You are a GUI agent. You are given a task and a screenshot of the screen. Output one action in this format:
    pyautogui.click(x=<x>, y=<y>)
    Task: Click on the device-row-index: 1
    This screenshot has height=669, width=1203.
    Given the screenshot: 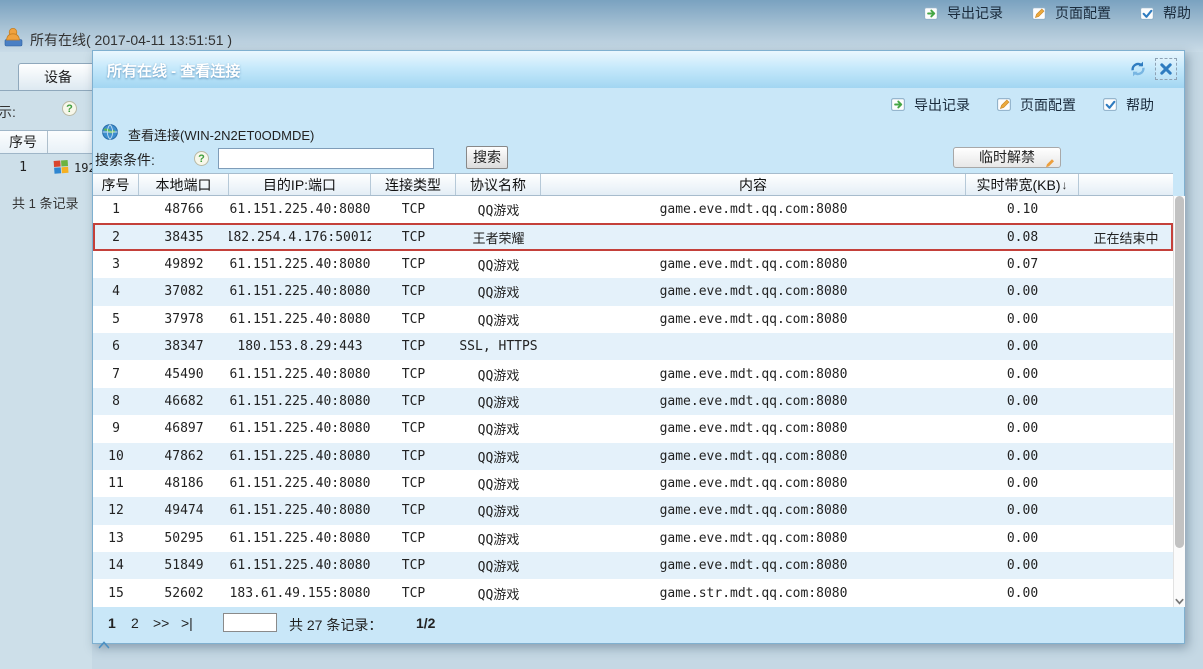 What is the action you would take?
    pyautogui.click(x=23, y=167)
    